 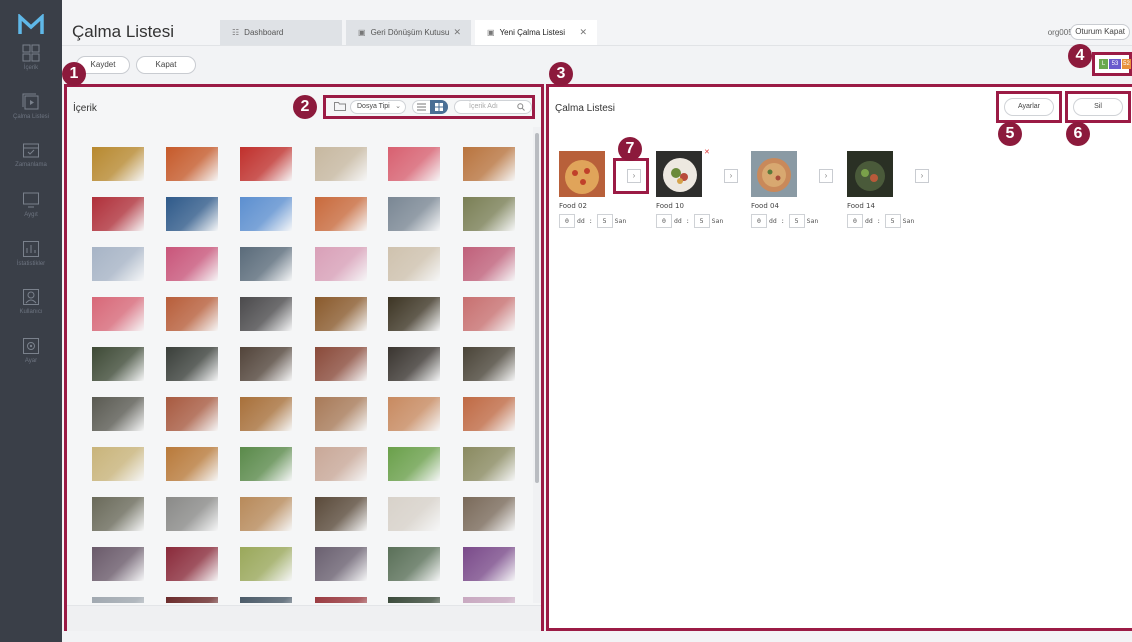 I want to click on sidebar-item-playlist: Çalma Listesi, so click(x=31, y=117).